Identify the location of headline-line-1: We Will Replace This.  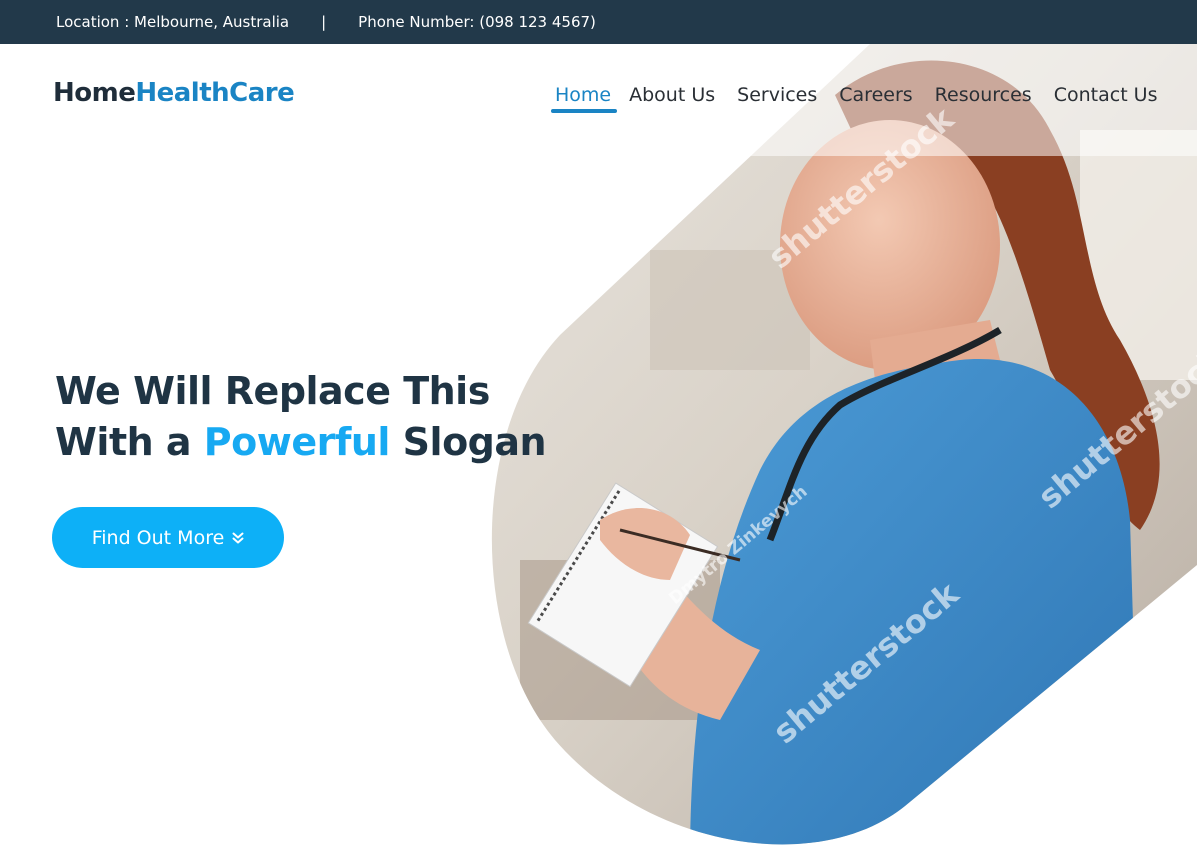
(272, 391).